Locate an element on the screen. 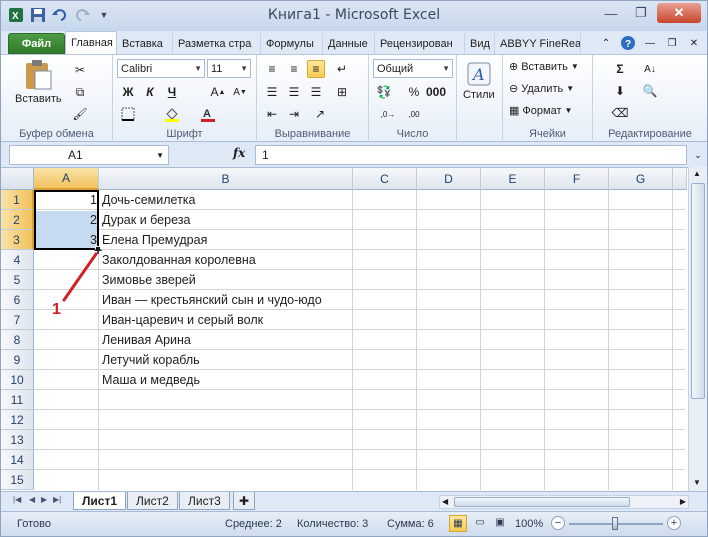 The image size is (708, 537). insert-function-icon: fx is located at coordinates (239, 153).